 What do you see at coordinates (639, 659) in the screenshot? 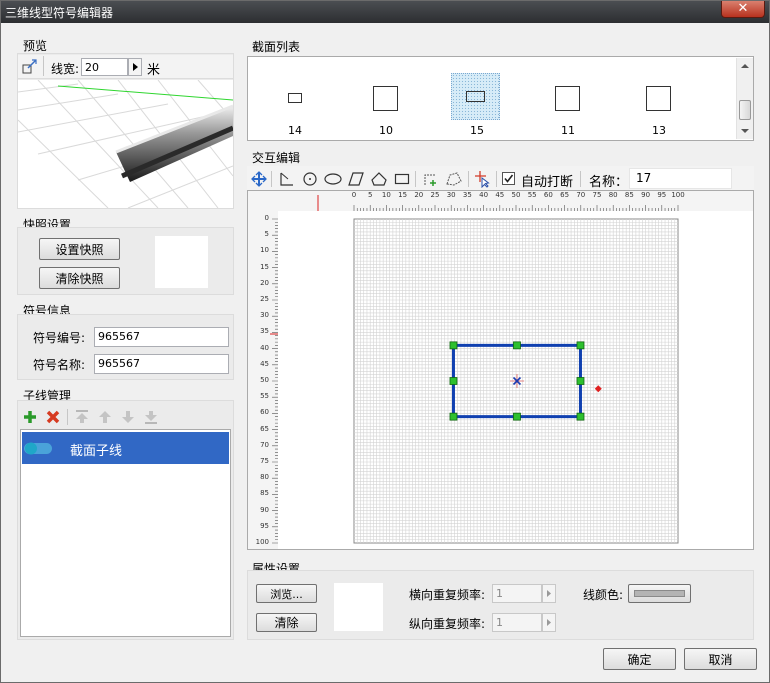
I see `ok-button: 确定` at bounding box center [639, 659].